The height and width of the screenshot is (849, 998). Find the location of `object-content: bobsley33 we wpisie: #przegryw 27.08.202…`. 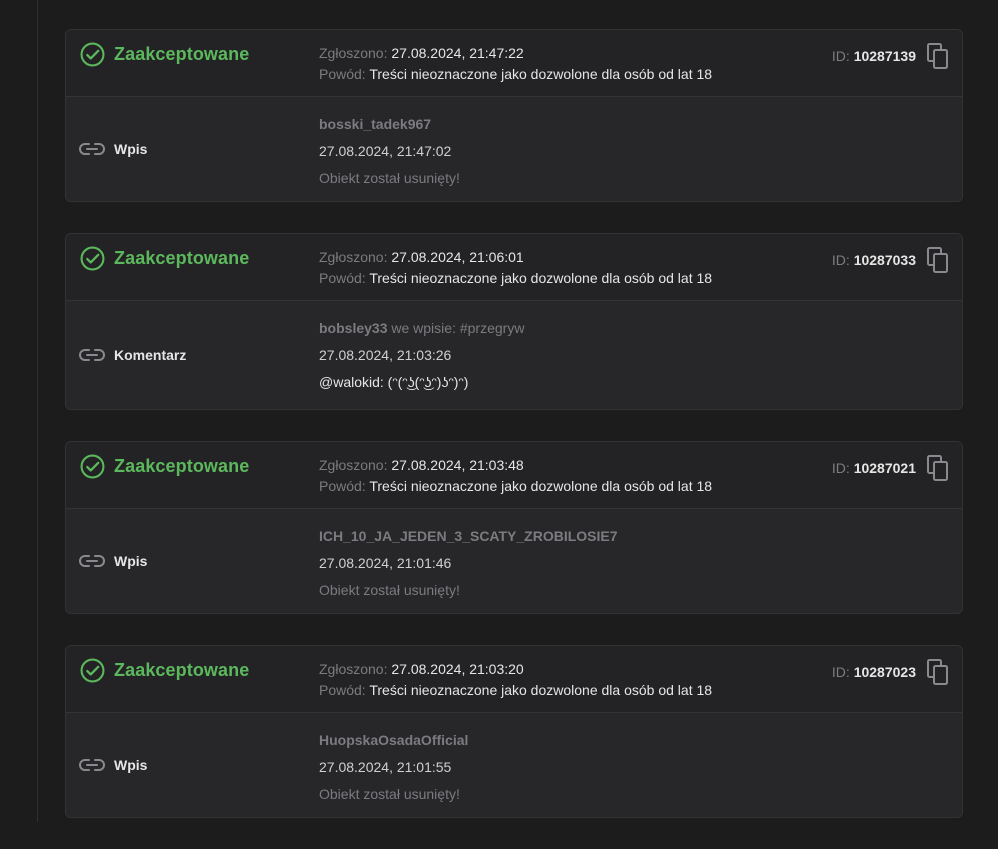

object-content: bobsley33 we wpisie: #przegryw 27.08.202… is located at coordinates (421, 359).